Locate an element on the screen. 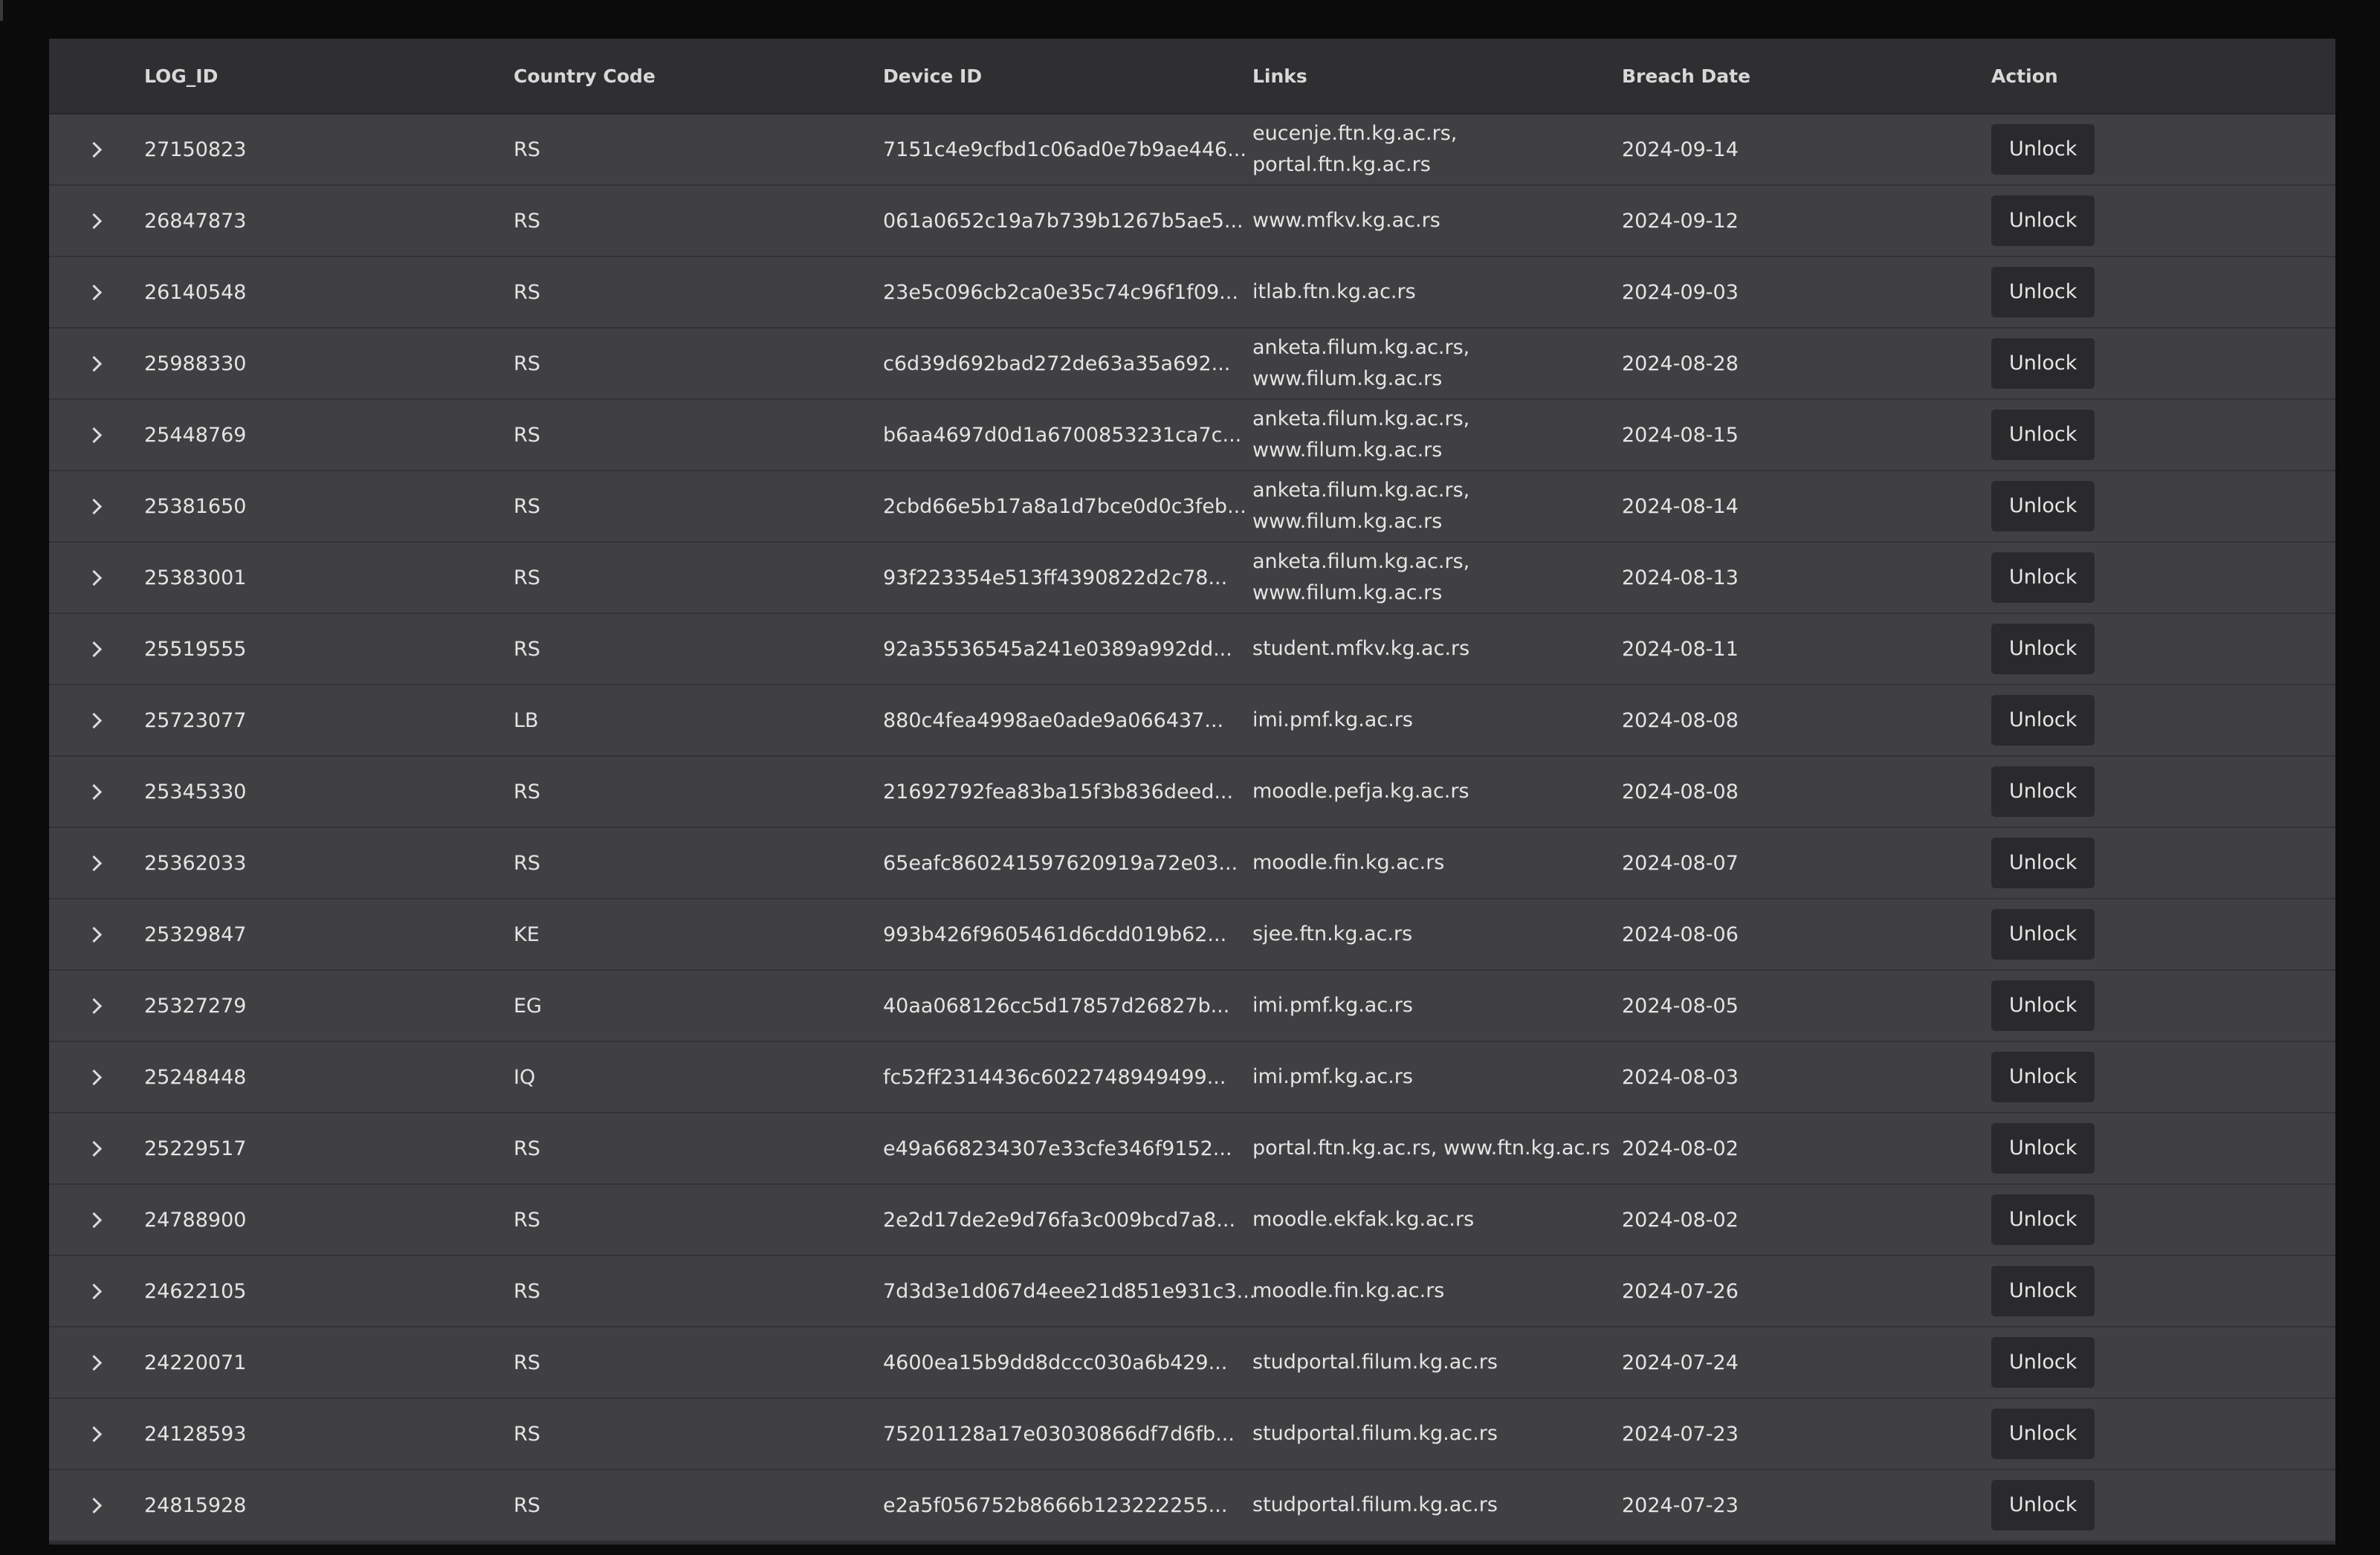 Image resolution: width=2380 pixels, height=1555 pixels. header-country-code: Country Code is located at coordinates (698, 76).